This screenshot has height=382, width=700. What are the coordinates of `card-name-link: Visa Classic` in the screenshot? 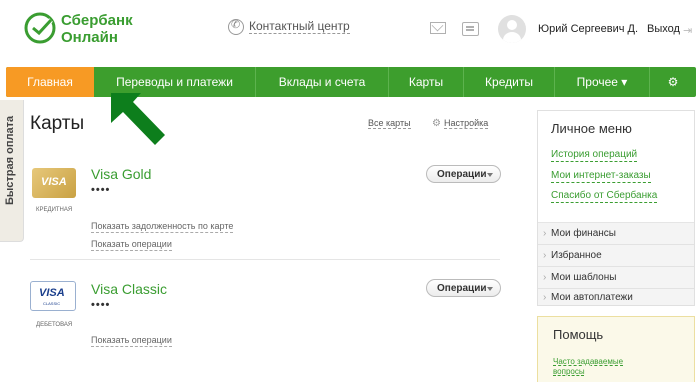 It's located at (129, 289).